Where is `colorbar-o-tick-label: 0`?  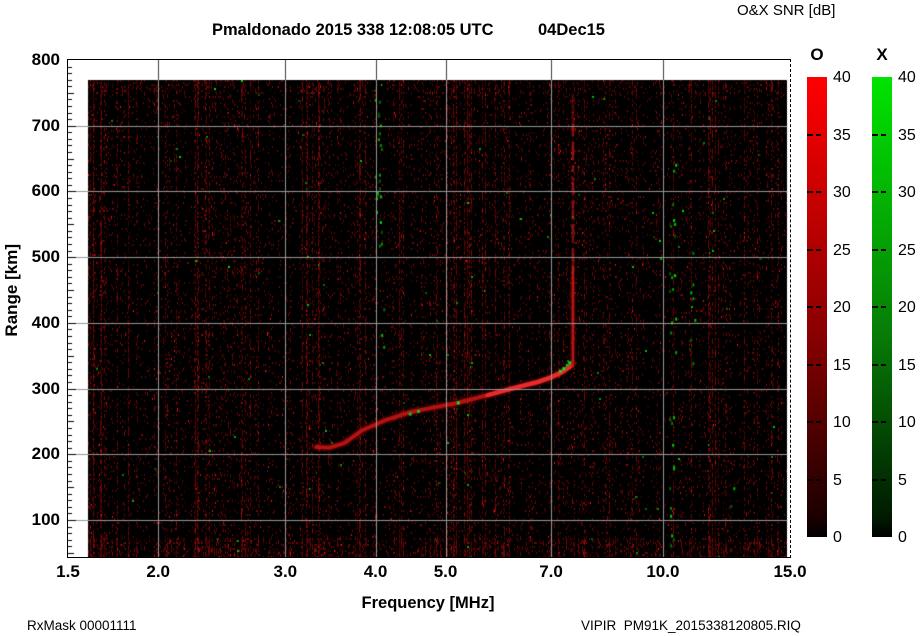 colorbar-o-tick-label: 0 is located at coordinates (837, 537).